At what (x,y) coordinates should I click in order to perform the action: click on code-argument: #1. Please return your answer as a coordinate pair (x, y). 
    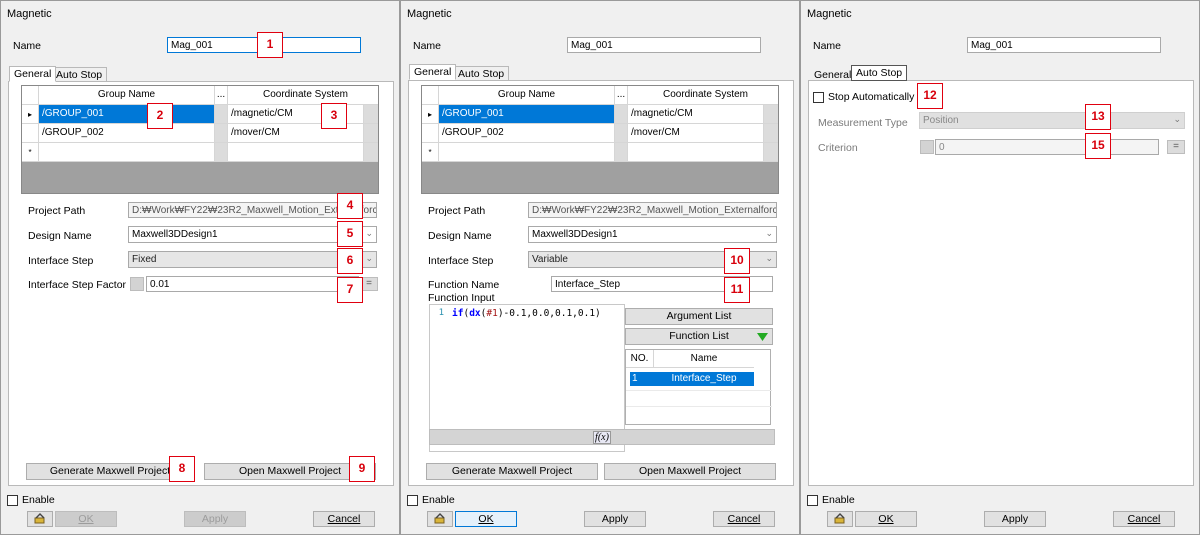
    Looking at the image, I should click on (492, 313).